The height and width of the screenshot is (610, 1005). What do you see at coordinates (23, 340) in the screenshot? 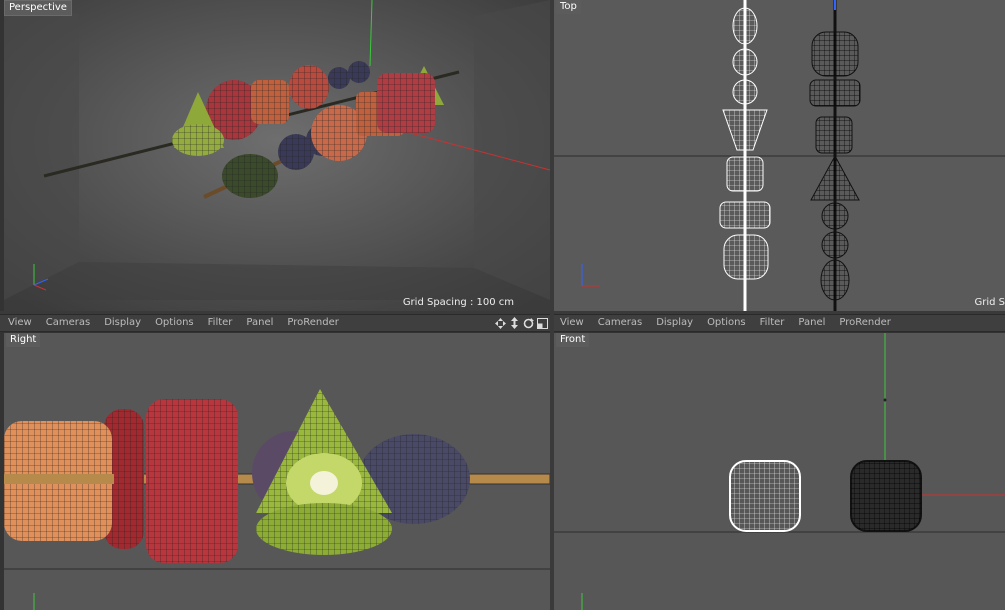
I see `viewport-label: Right` at bounding box center [23, 340].